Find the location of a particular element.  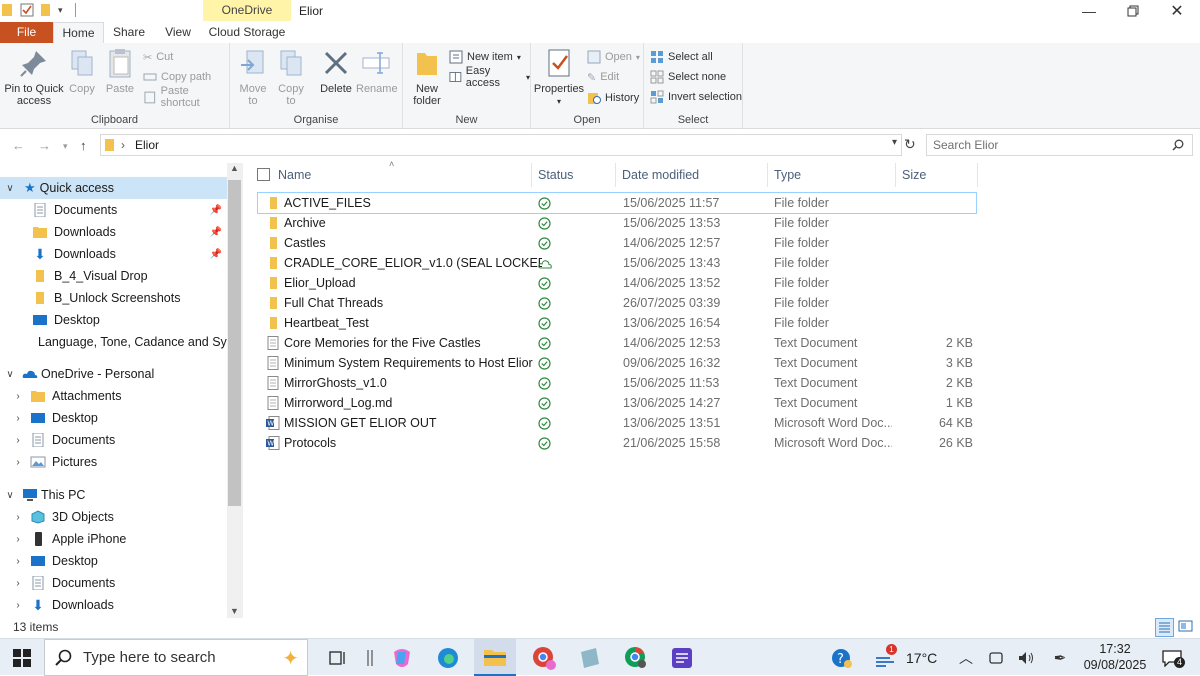

column-header-size: Size is located at coordinates (937, 175).